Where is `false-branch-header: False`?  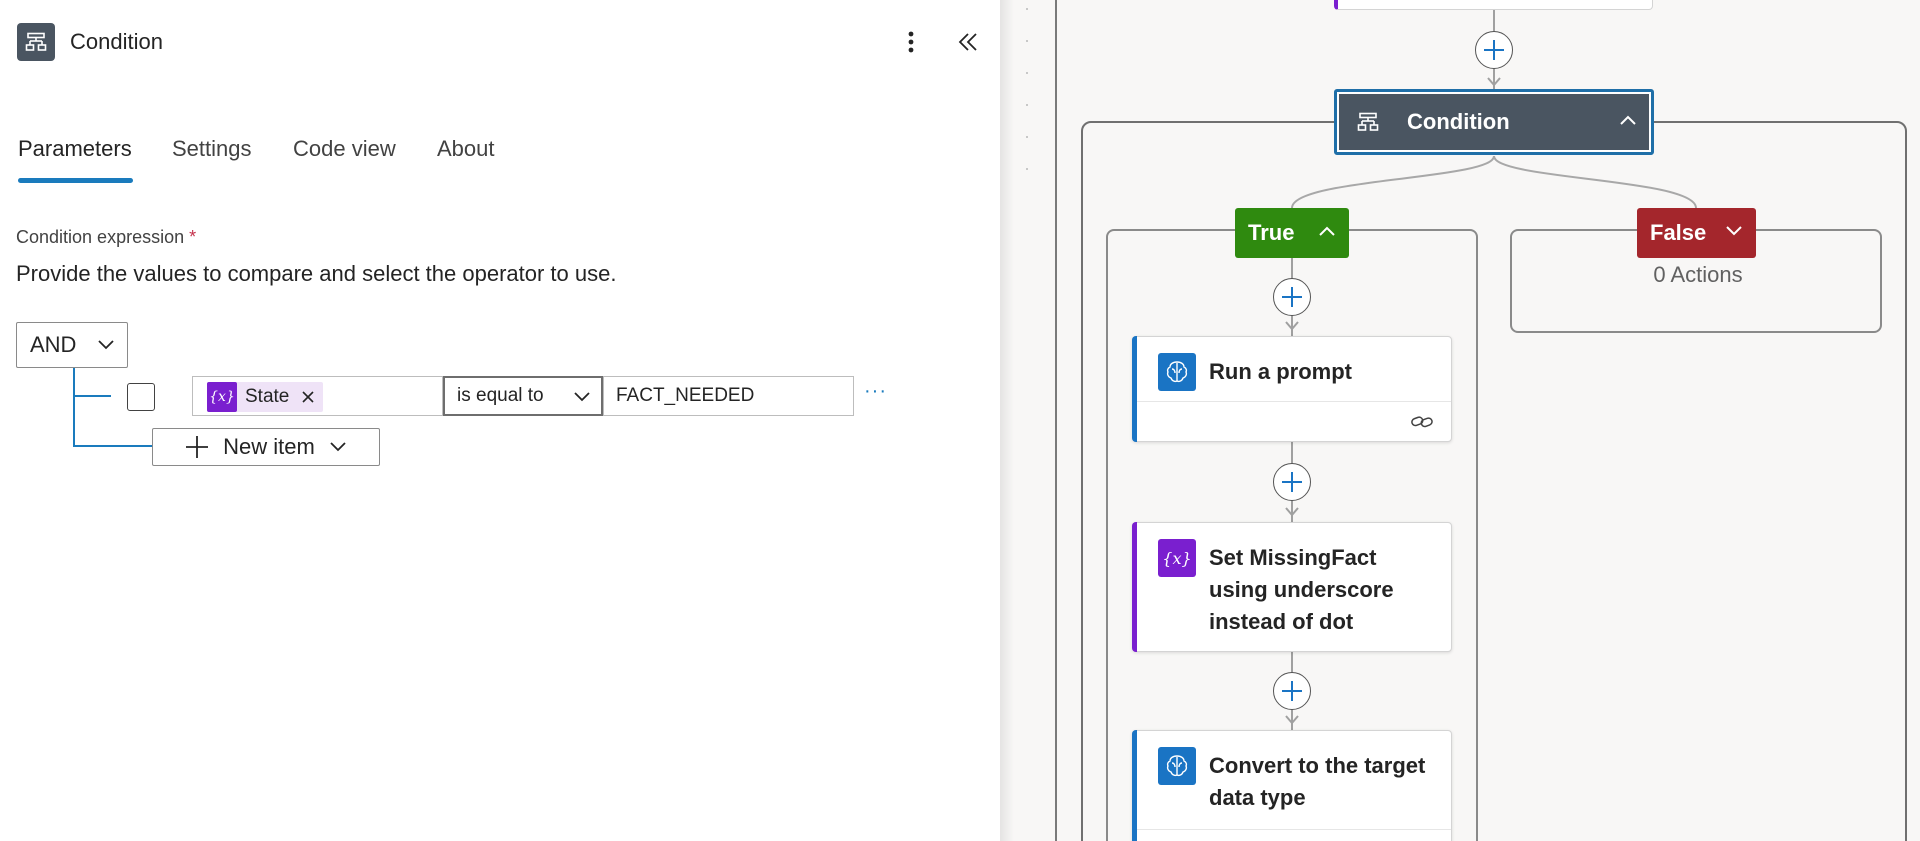 false-branch-header: False is located at coordinates (1696, 233).